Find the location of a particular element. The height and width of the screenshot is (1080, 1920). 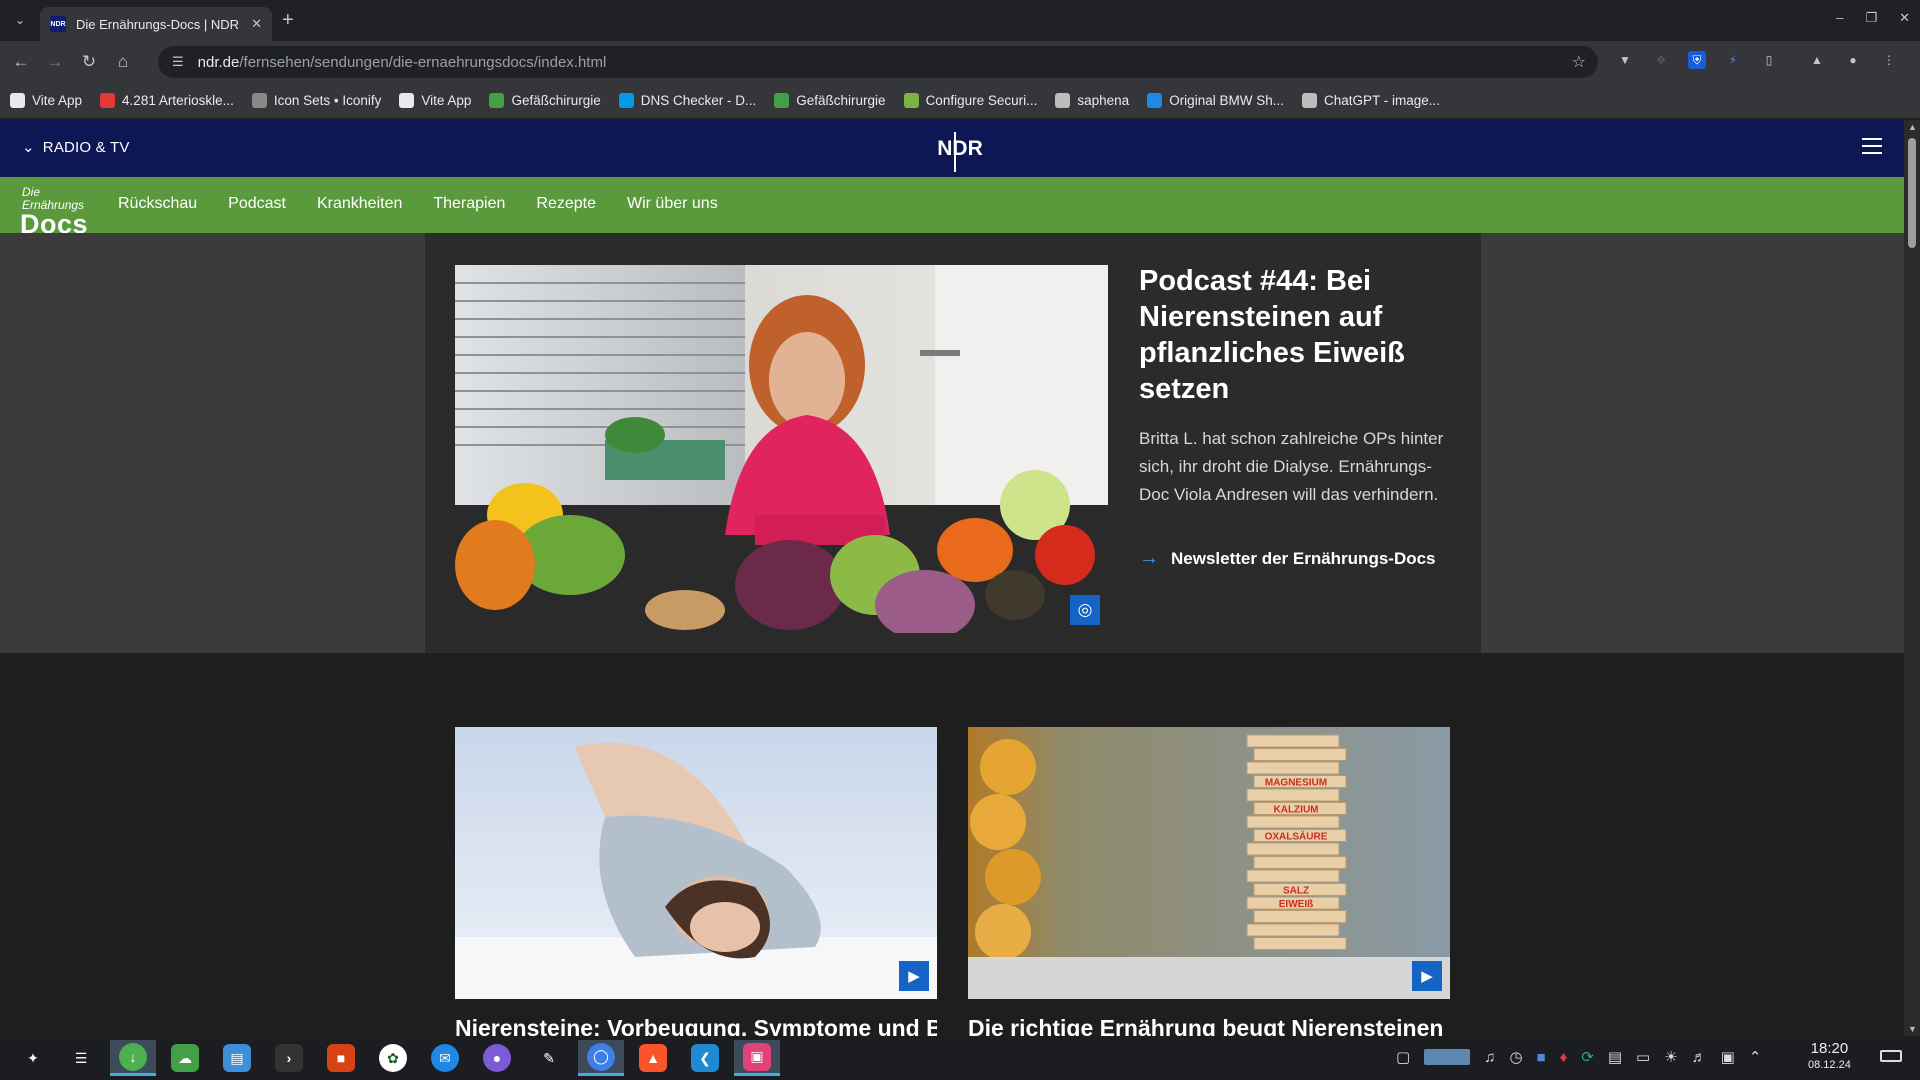

network-icon: ▣ is located at coordinates (1728, 1057).